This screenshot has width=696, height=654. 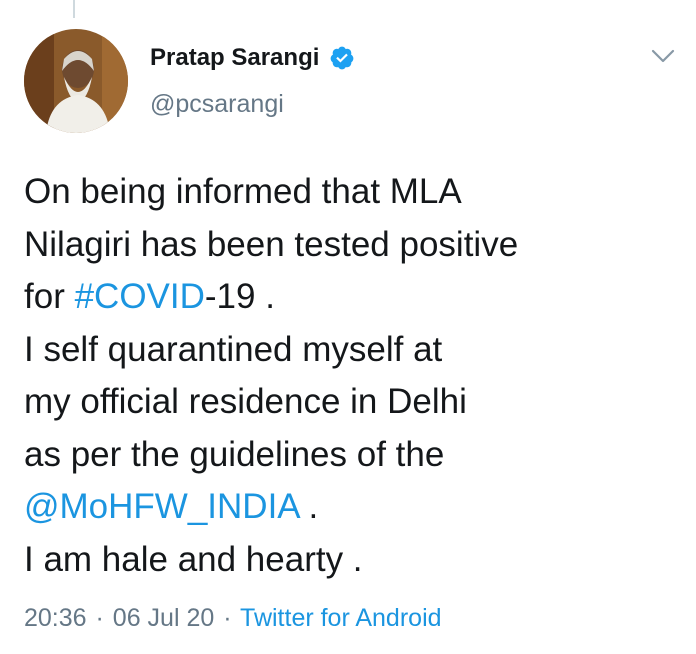 I want to click on author-handle: @pcsarangi, so click(x=217, y=104).